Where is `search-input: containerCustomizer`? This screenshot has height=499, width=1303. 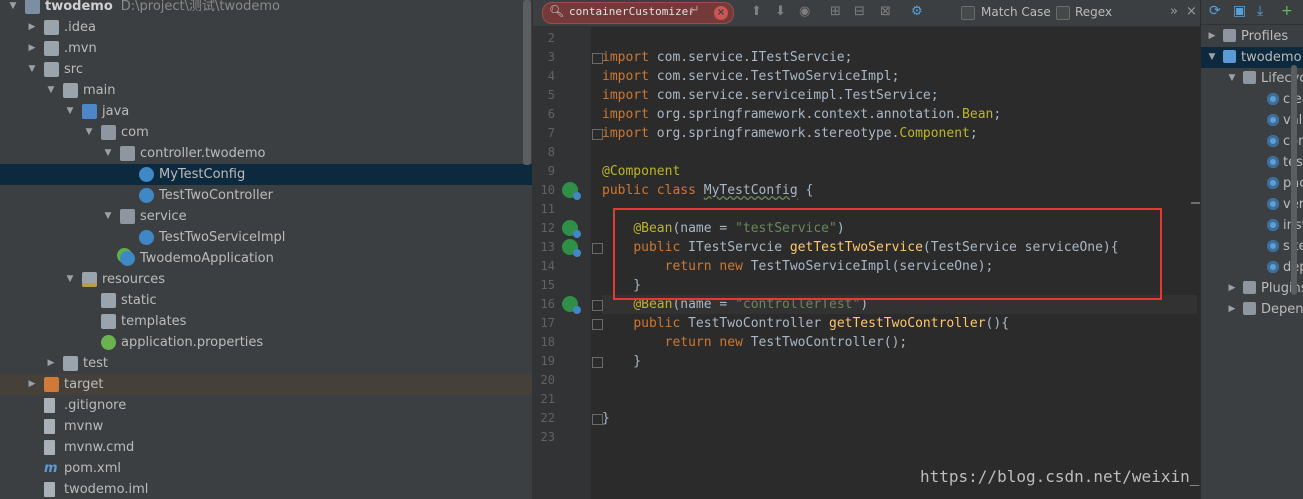
search-input: containerCustomizer is located at coordinates (632, 11).